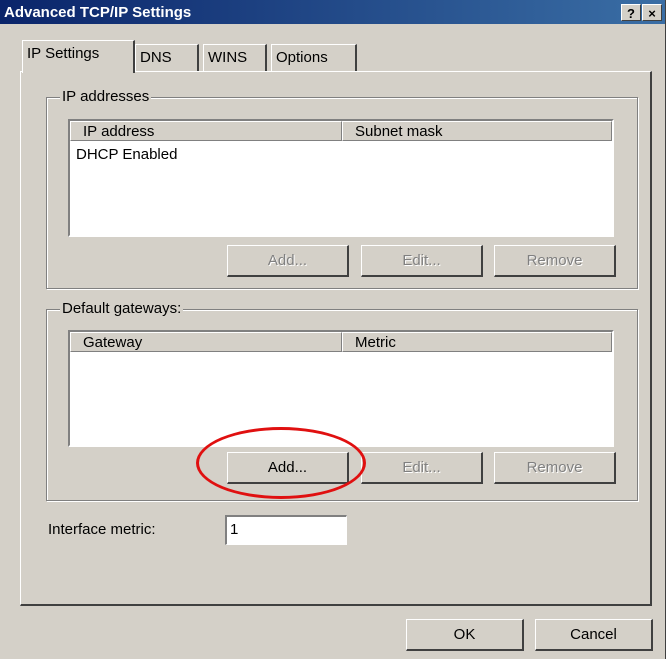  What do you see at coordinates (477, 342) in the screenshot?
I see `column-header-metric: Metric` at bounding box center [477, 342].